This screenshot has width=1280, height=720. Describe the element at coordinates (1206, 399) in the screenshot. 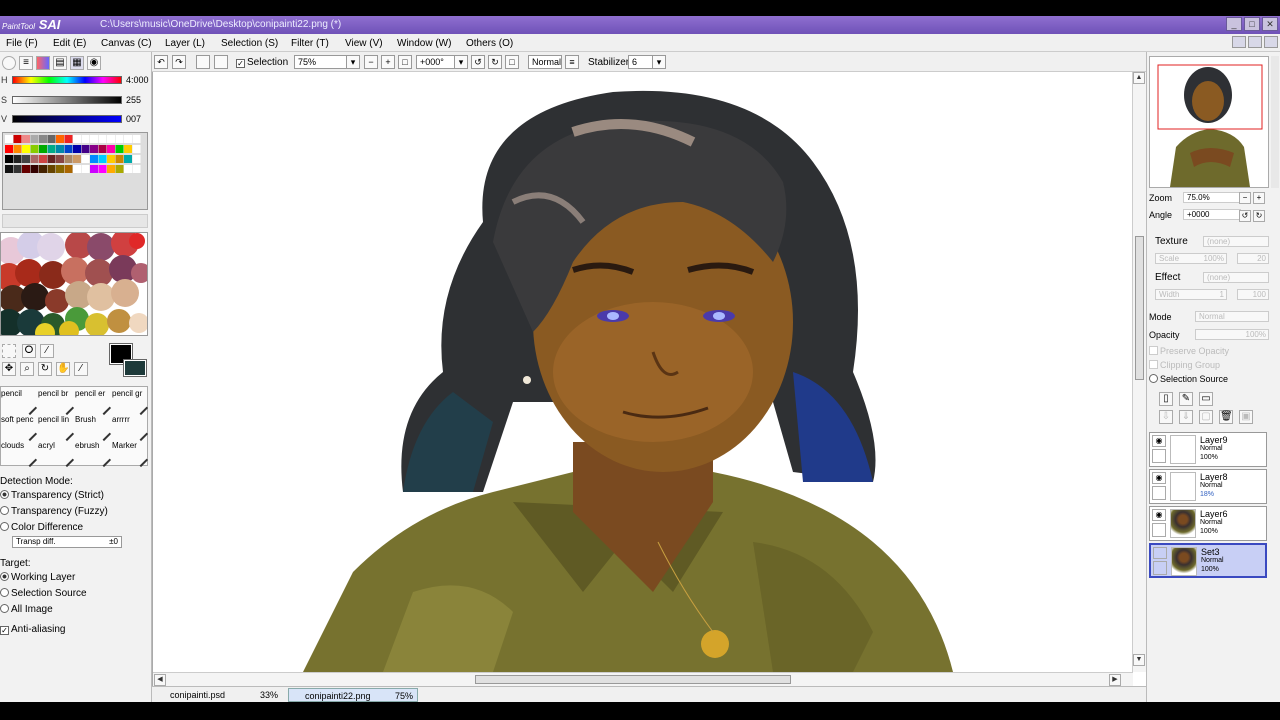

I see `new-folder-icon: ▭` at that location.